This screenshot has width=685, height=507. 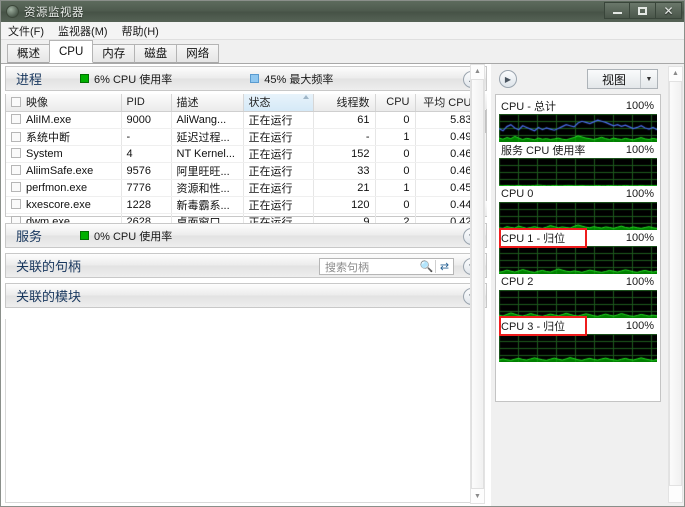 What do you see at coordinates (675, 73) in the screenshot?
I see `sidebar-scroll-up-icon: ▲` at bounding box center [675, 73].